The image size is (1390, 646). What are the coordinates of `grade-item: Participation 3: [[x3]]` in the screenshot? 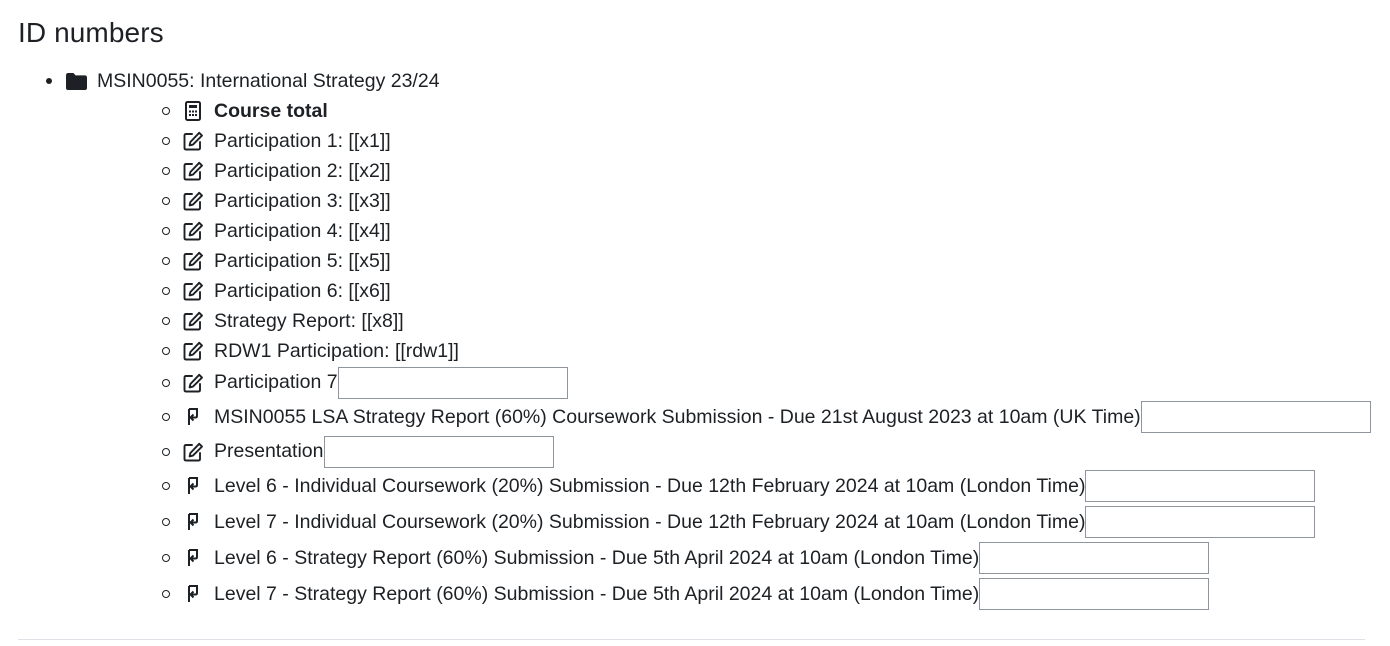 It's located at (728, 201).